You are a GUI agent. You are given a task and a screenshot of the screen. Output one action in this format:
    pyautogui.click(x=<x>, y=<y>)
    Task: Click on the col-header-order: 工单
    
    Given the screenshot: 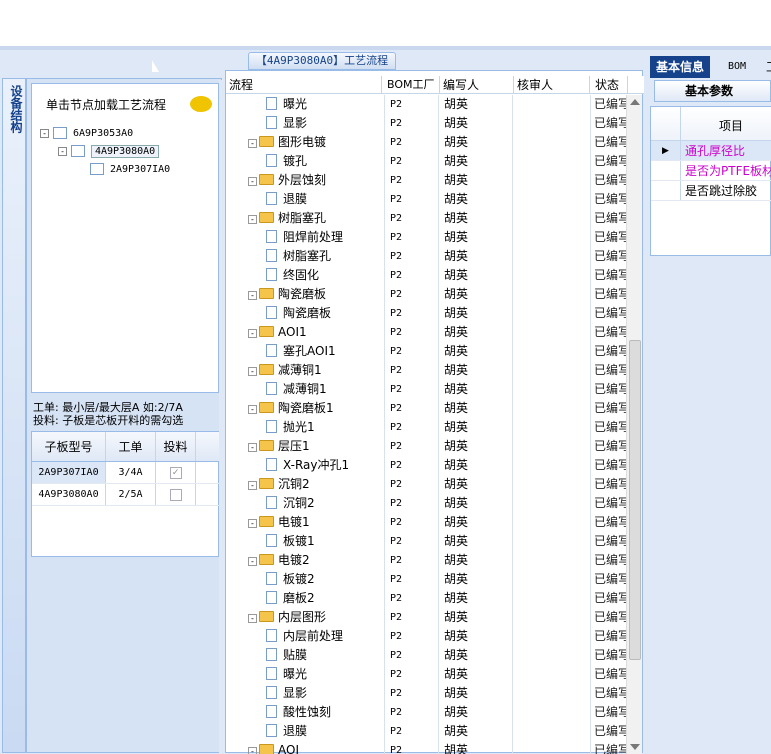 What is the action you would take?
    pyautogui.click(x=131, y=446)
    